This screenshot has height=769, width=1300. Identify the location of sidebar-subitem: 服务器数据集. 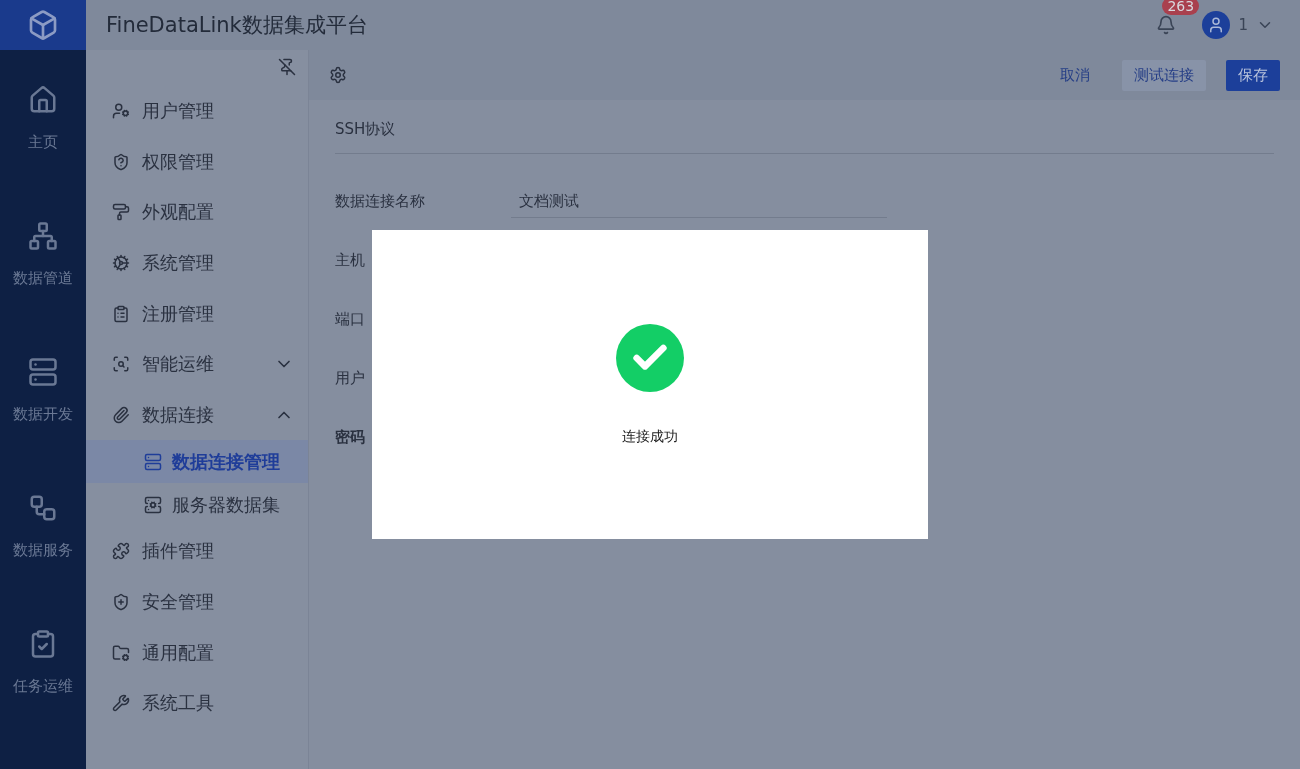
(197, 505).